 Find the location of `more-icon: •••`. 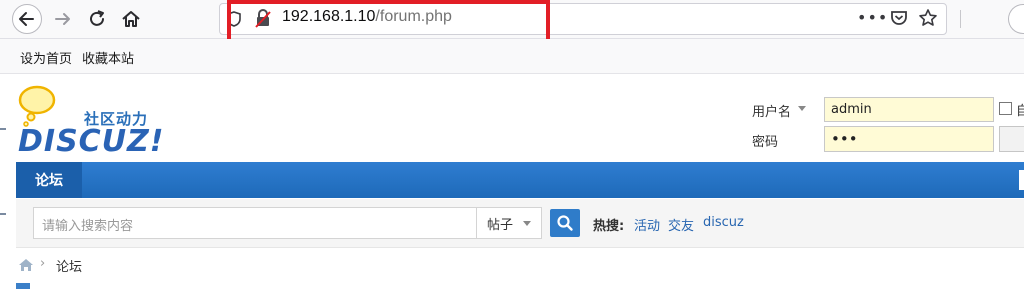

more-icon: ••• is located at coordinates (872, 17).